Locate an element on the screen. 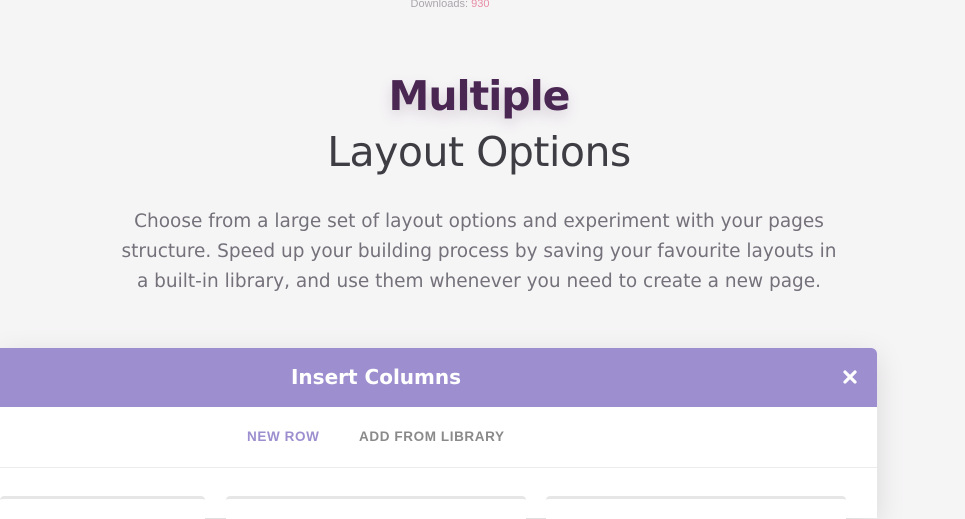 The image size is (965, 519). close-icon is located at coordinates (850, 377).